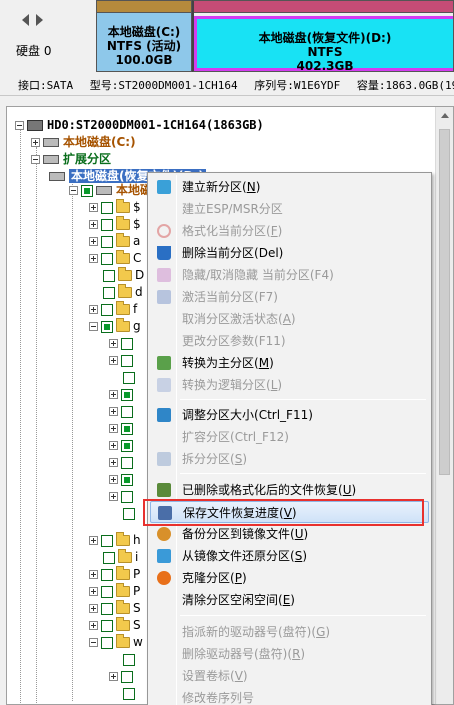 This screenshot has width=454, height=705. What do you see at coordinates (289, 209) in the screenshot?
I see `menu-item-esp-msr: 建立ESP/MSR分区` at bounding box center [289, 209].